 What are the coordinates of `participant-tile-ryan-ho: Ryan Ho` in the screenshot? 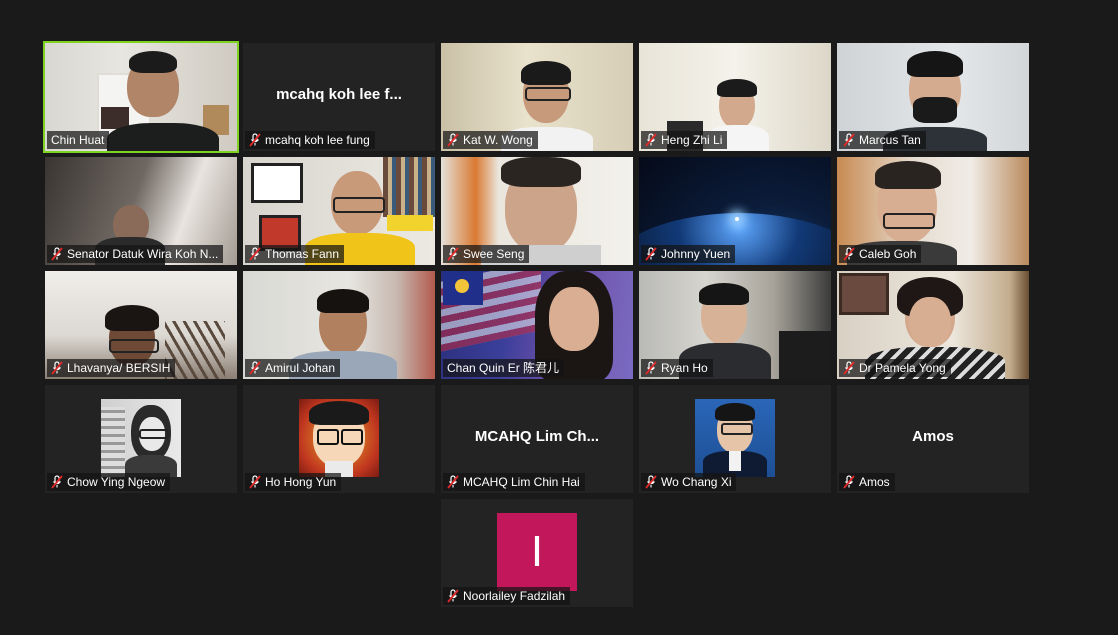 It's located at (735, 325).